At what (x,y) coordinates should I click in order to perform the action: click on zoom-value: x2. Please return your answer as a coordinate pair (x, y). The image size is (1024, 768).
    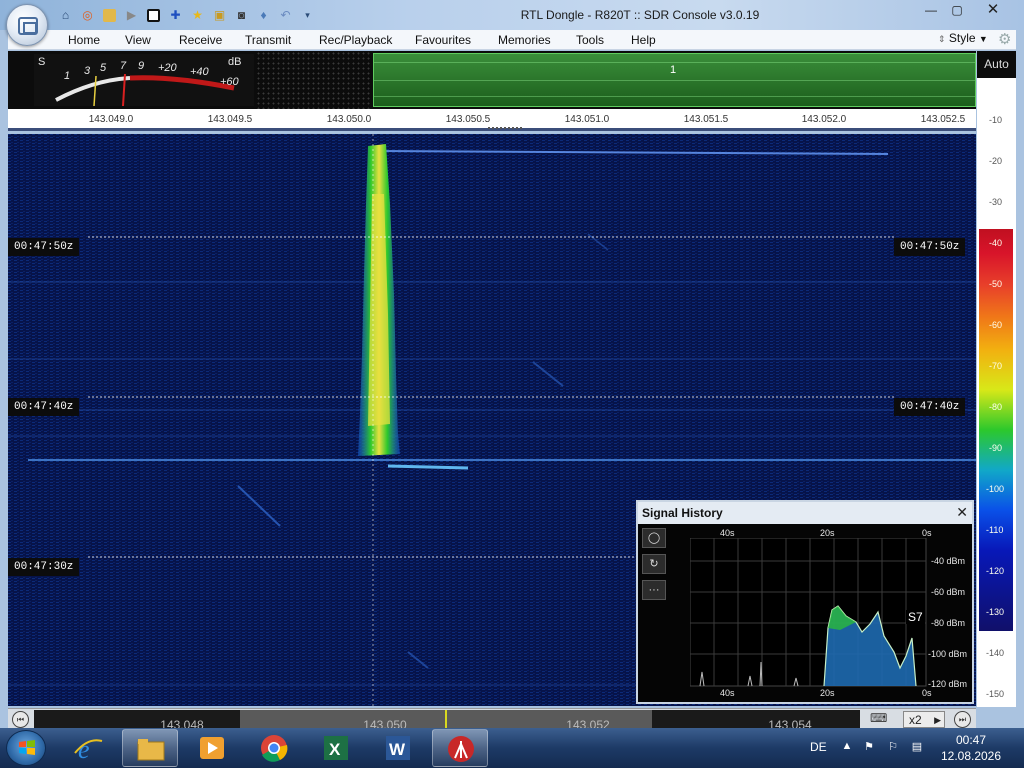
    Looking at the image, I should click on (915, 720).